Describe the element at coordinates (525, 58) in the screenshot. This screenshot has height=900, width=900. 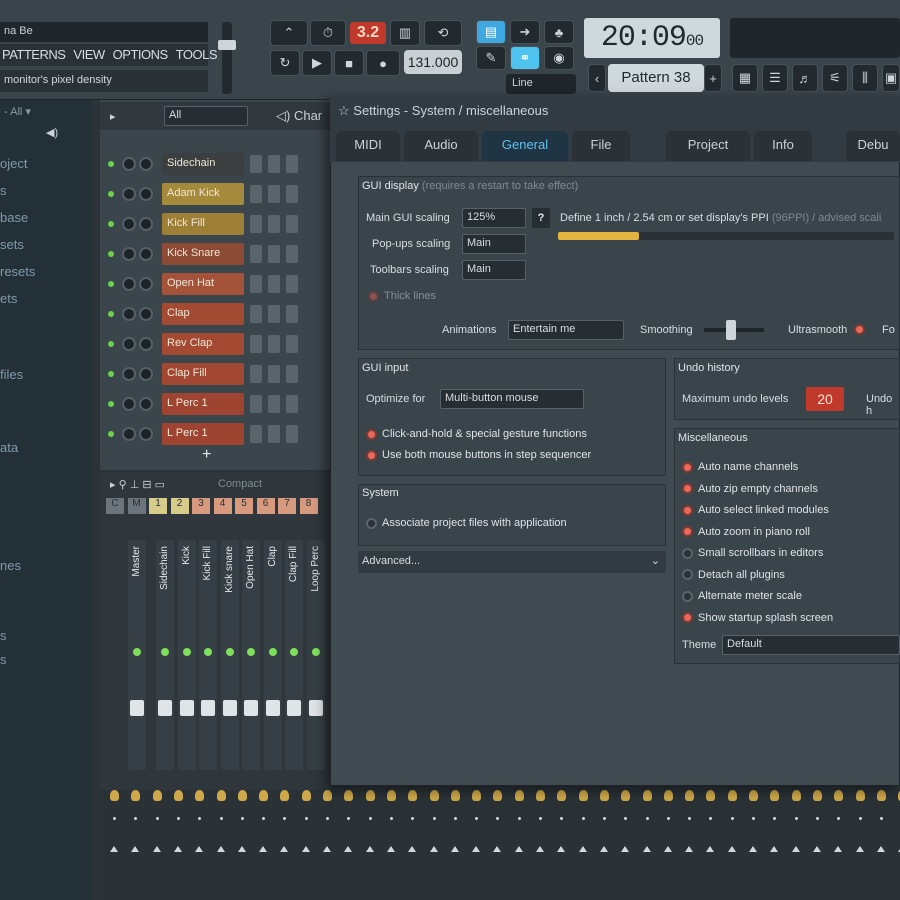
I see `link-icon: ⚭` at that location.